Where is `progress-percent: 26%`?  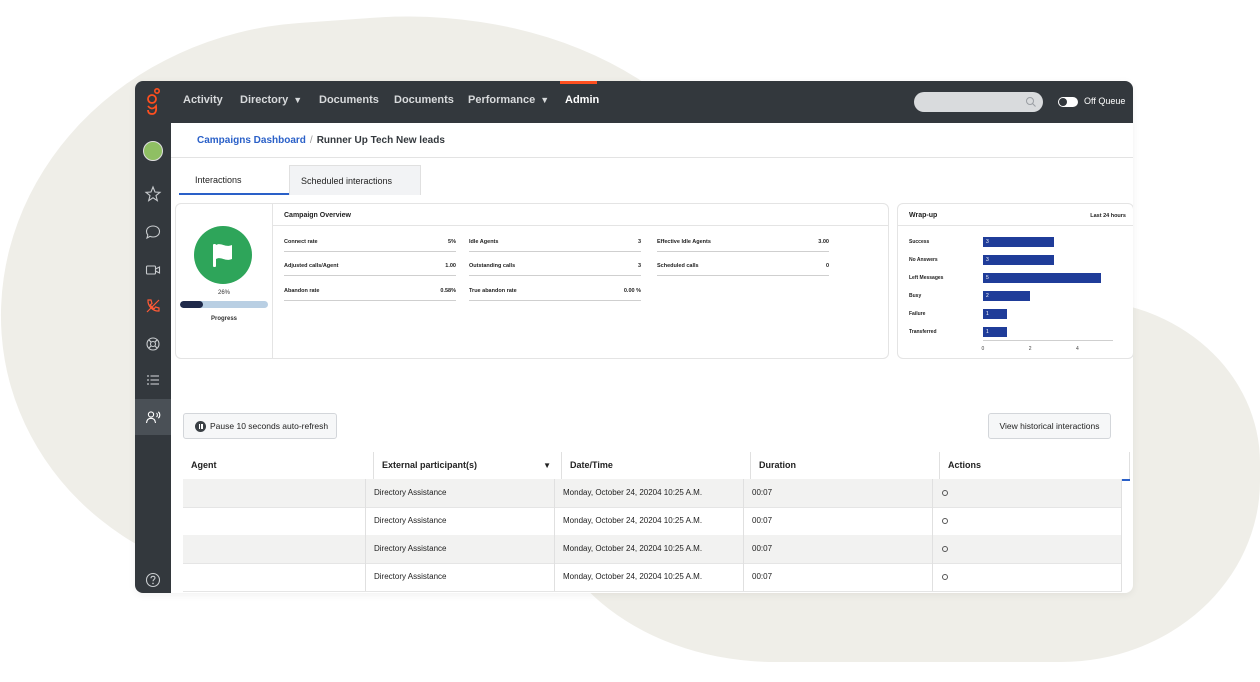
progress-percent: 26% is located at coordinates (223, 293).